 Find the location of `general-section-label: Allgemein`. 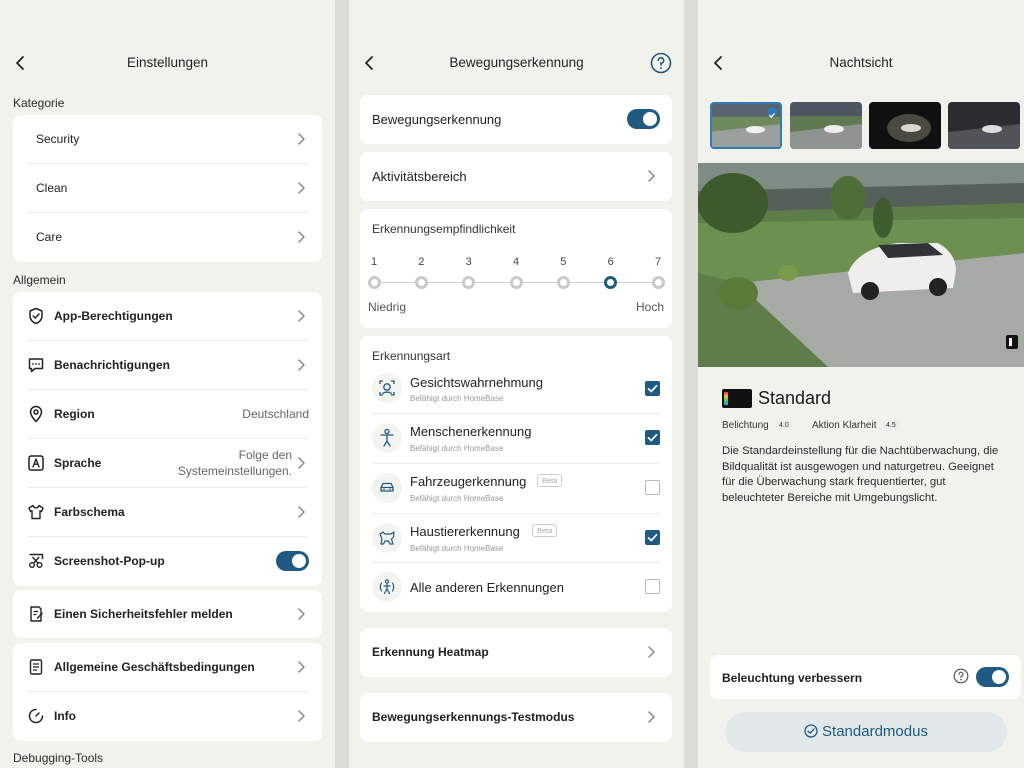

general-section-label: Allgemein is located at coordinates (39, 280).